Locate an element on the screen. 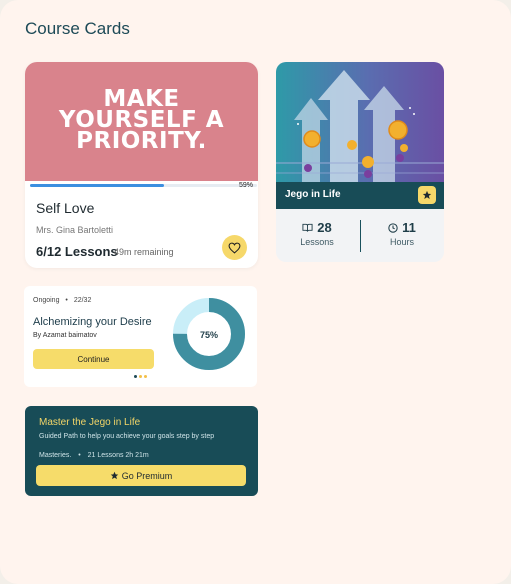  ongoing-meta: Ongoing • 22/32 is located at coordinates (62, 300).